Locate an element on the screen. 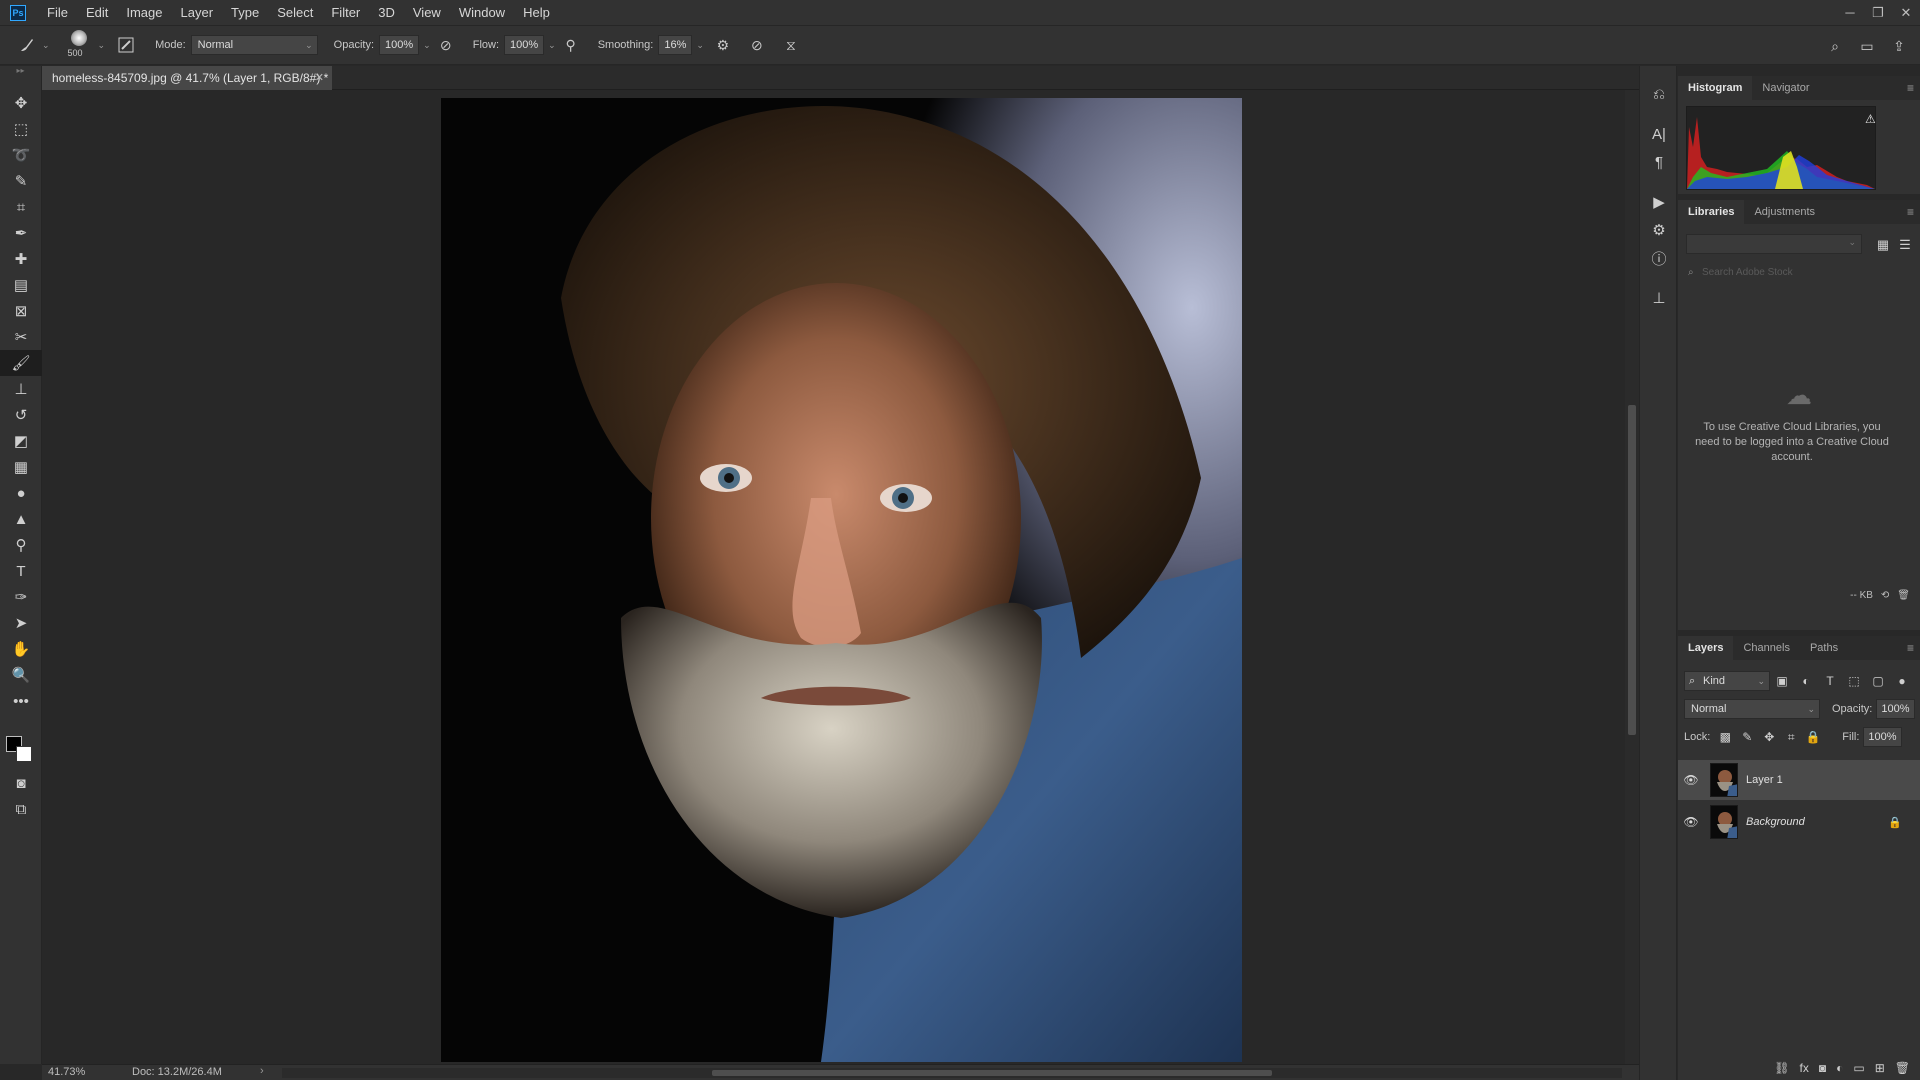 This screenshot has height=1080, width=1920. menu-layer: Layer is located at coordinates (197, 12).